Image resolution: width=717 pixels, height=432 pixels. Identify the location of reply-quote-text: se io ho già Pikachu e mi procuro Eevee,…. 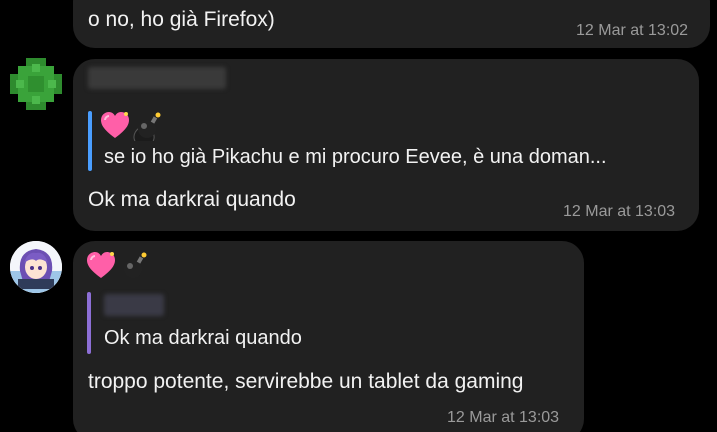
(355, 157).